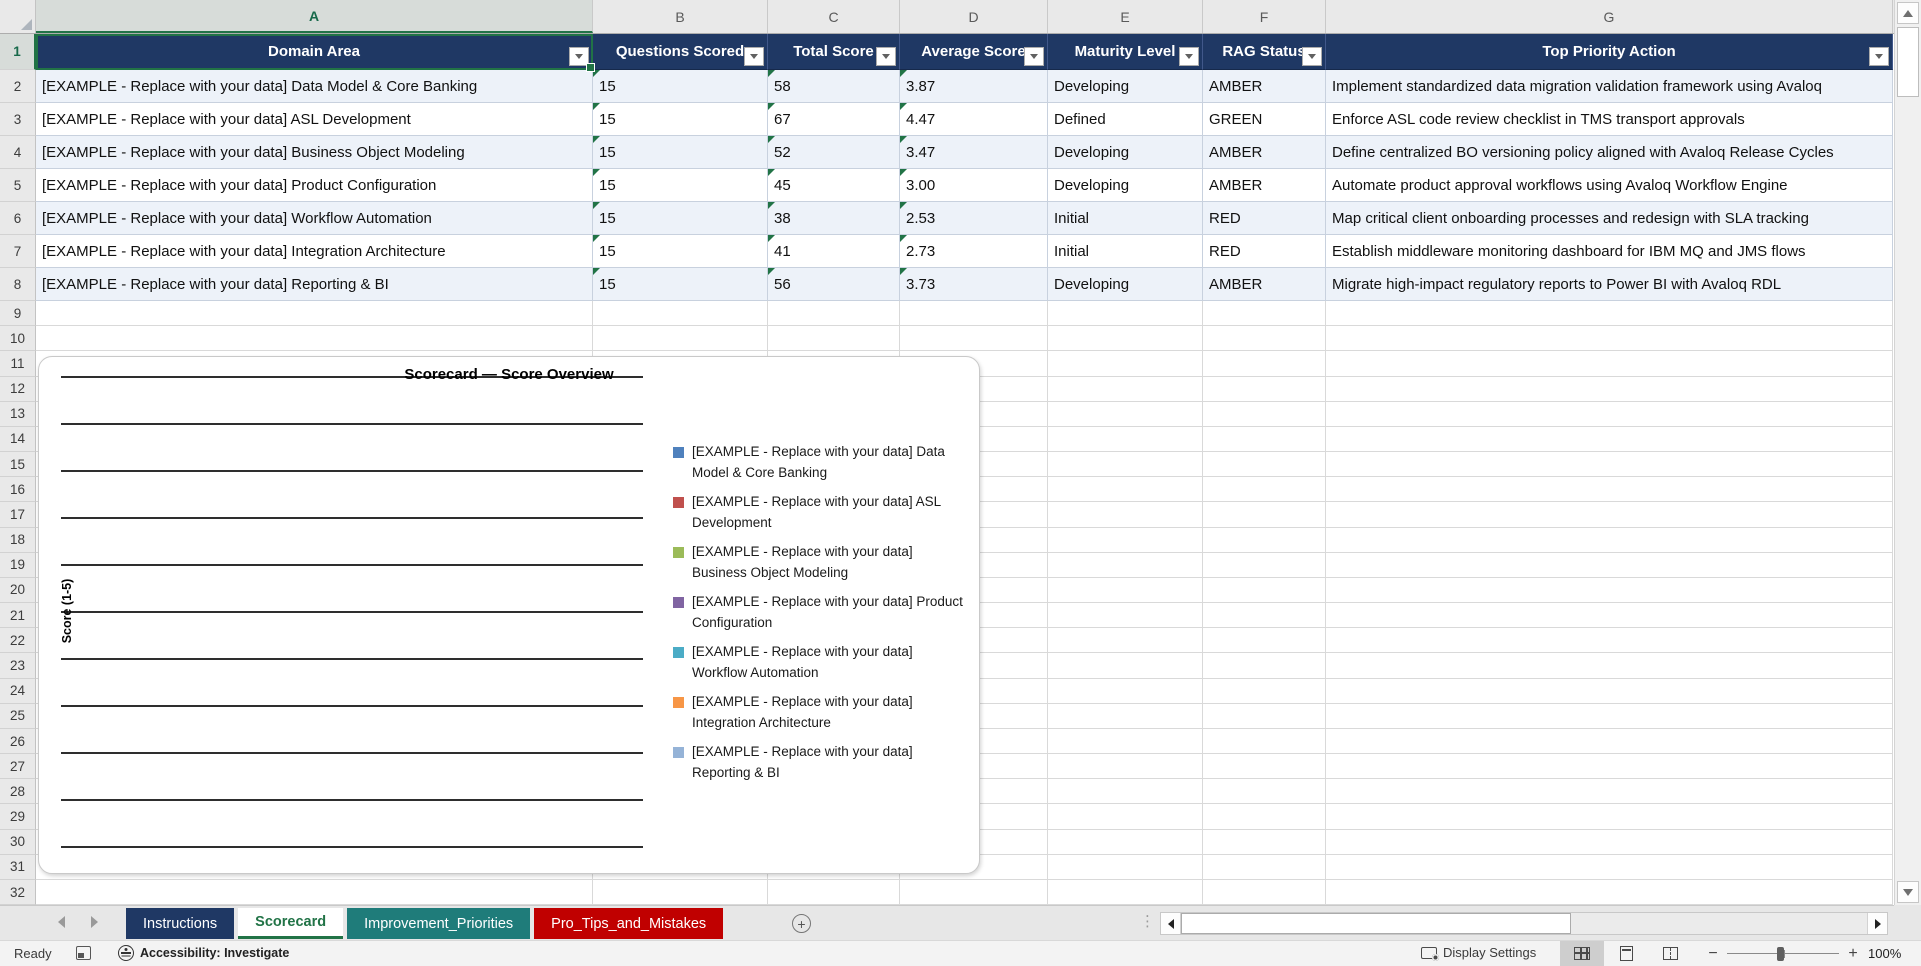  I want to click on column-header-D: D, so click(974, 16).